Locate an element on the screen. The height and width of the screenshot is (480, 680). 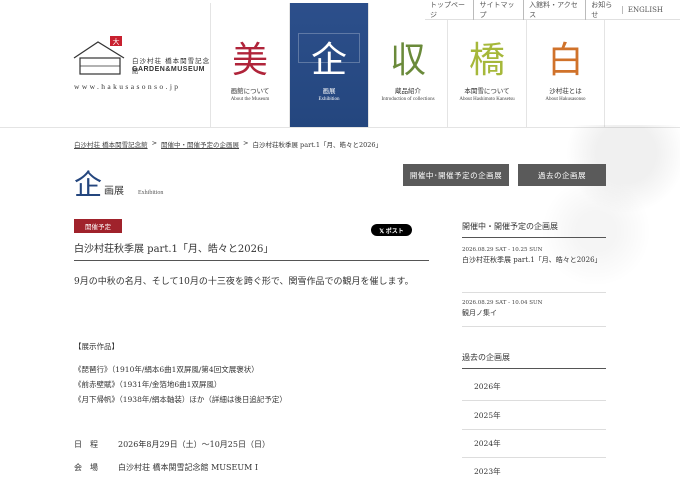
nav-label-jp: 画展 is located at coordinates (329, 91).